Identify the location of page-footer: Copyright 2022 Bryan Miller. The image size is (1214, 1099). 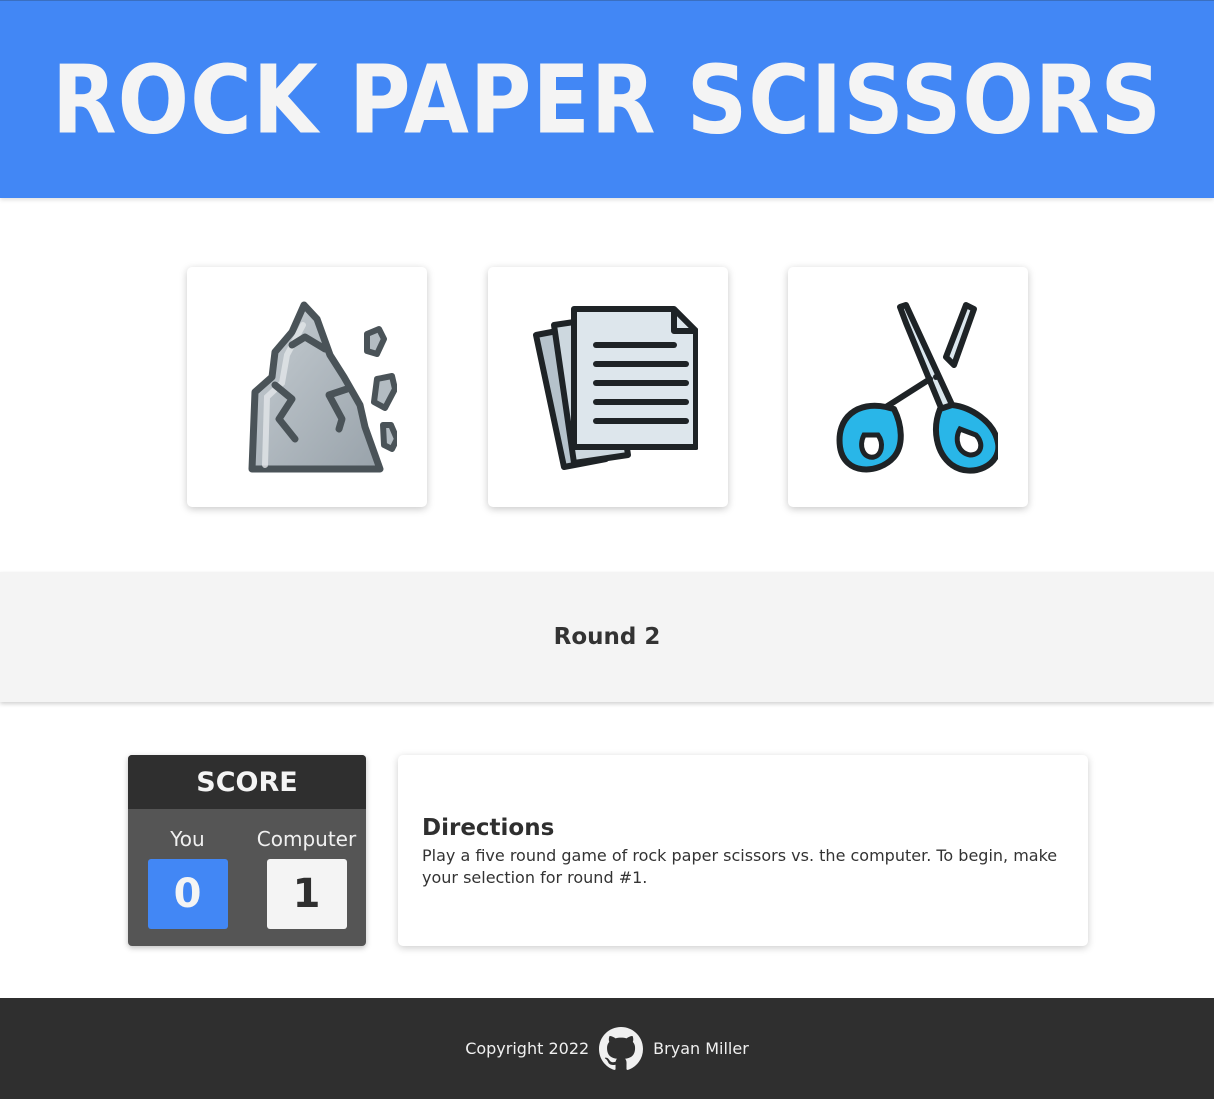
(607, 1048).